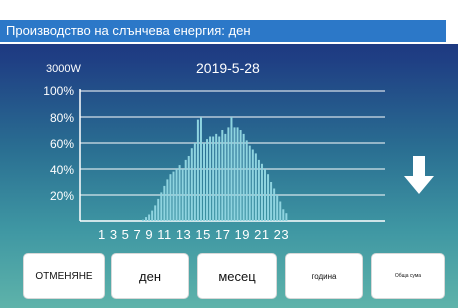  I want to click on y-label-80: 80%, so click(61, 118).